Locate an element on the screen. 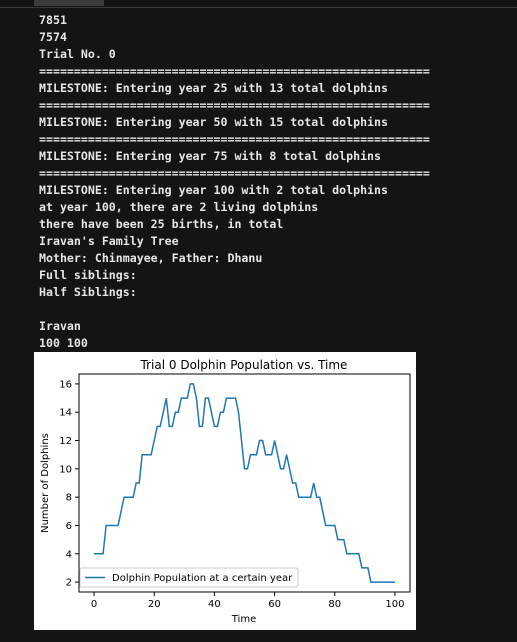  legend-label: Dolphin Population at a certain year is located at coordinates (202, 578).